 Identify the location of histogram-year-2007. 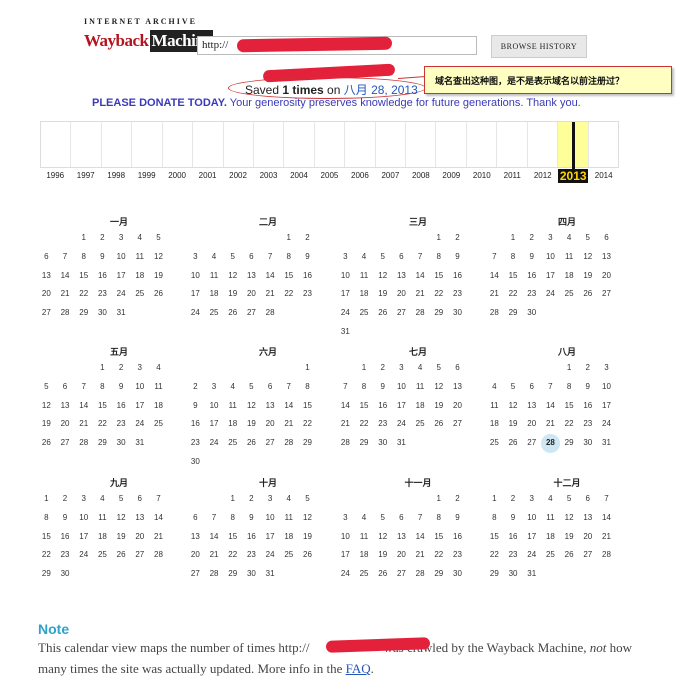
(391, 144).